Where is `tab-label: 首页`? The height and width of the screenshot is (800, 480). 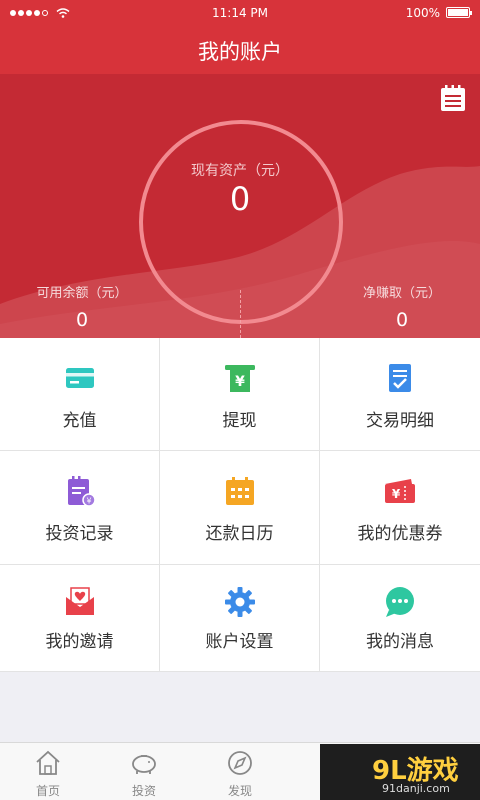
tab-label: 首页 is located at coordinates (47, 791).